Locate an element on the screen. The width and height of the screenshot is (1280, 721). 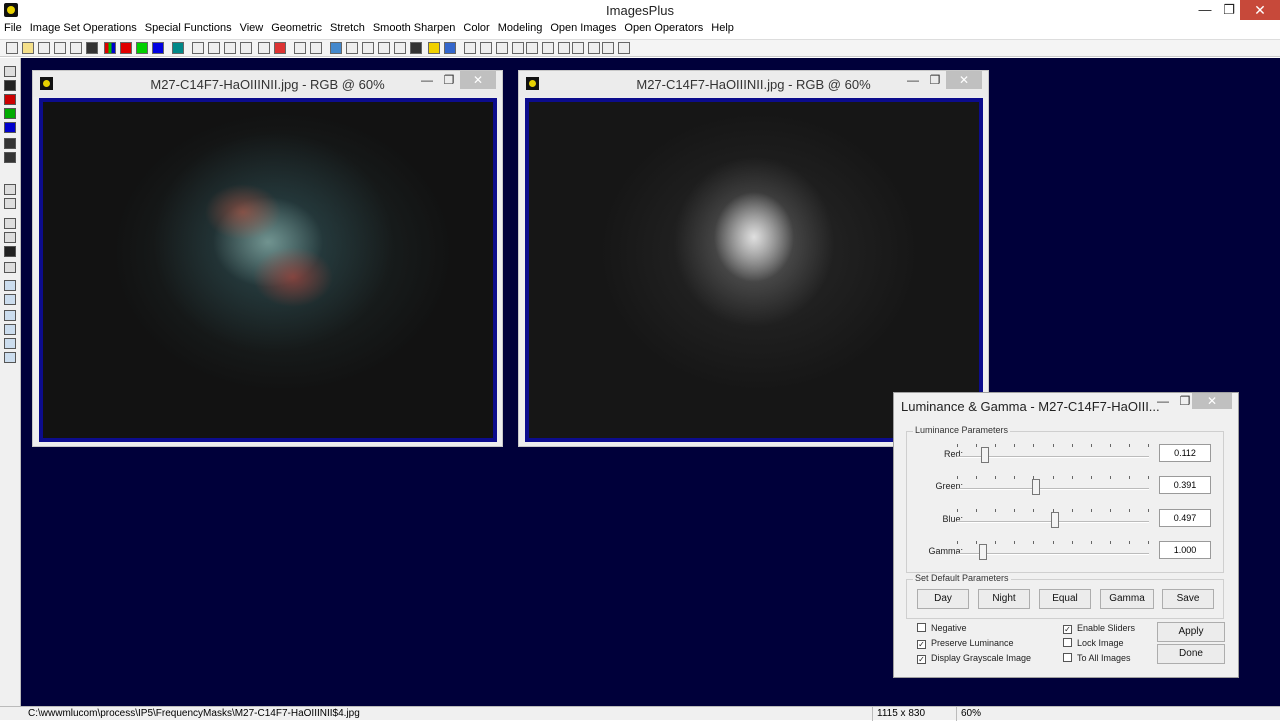
redo-icon is located at coordinates (214, 48).